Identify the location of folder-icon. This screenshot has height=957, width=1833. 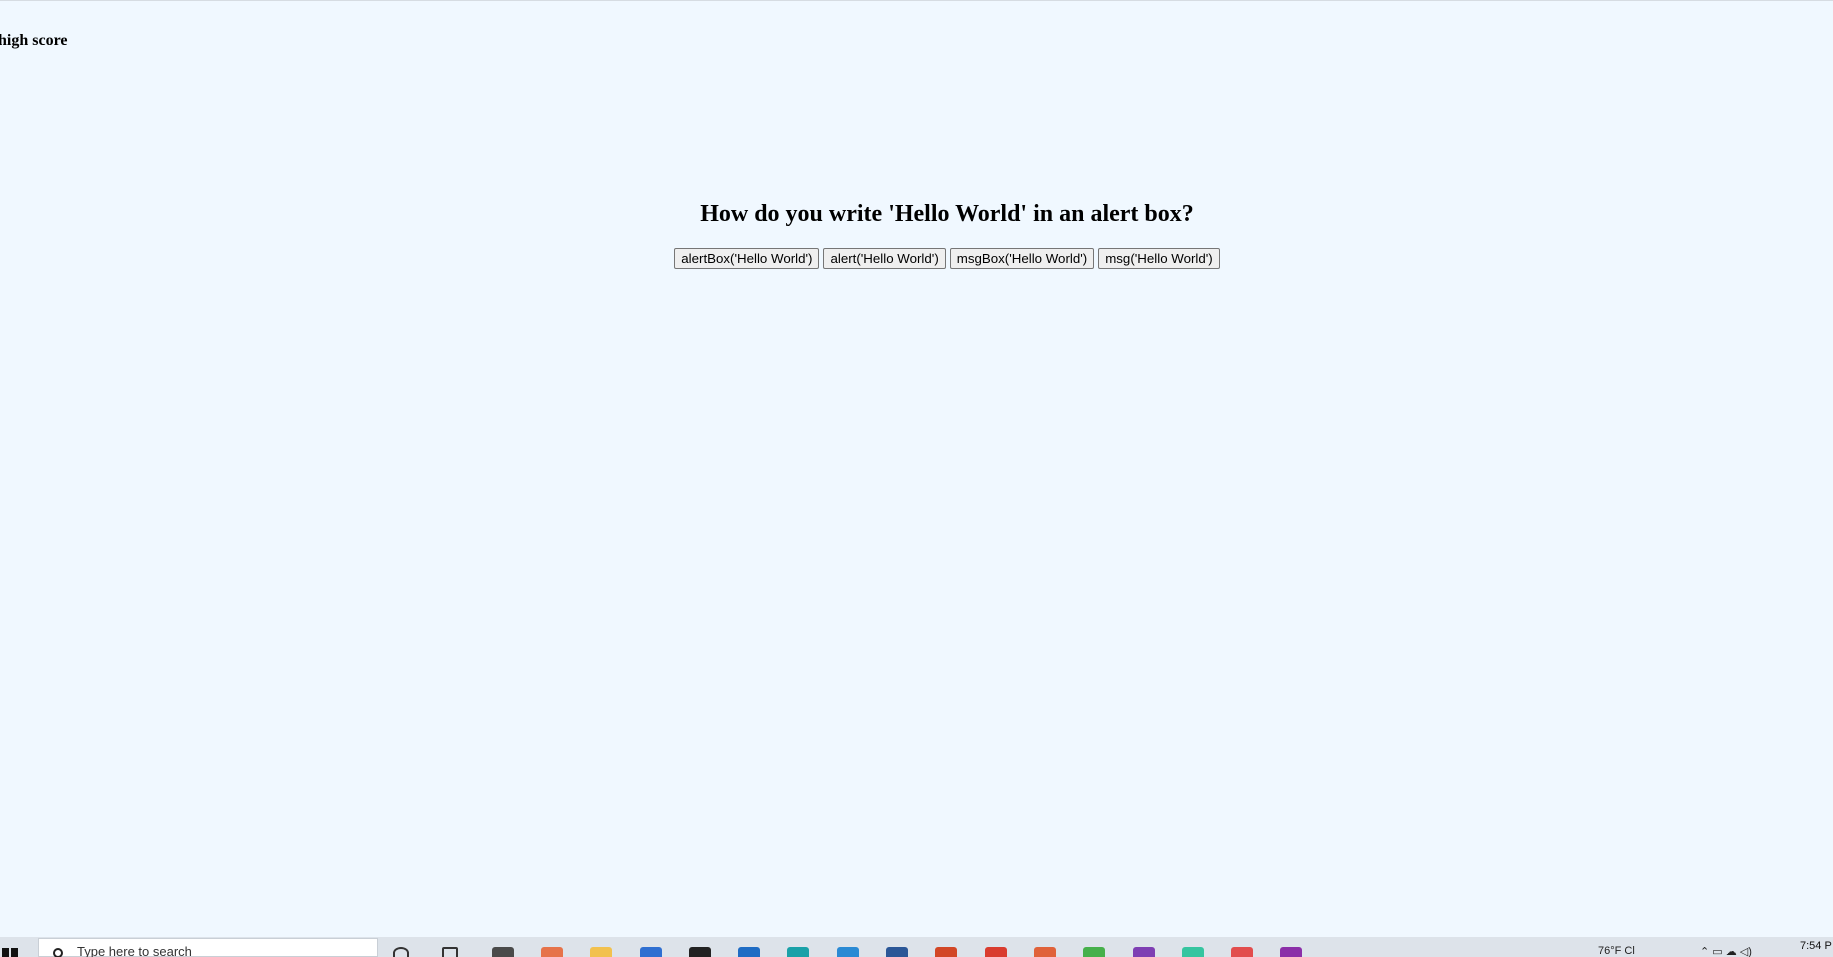
(601, 952).